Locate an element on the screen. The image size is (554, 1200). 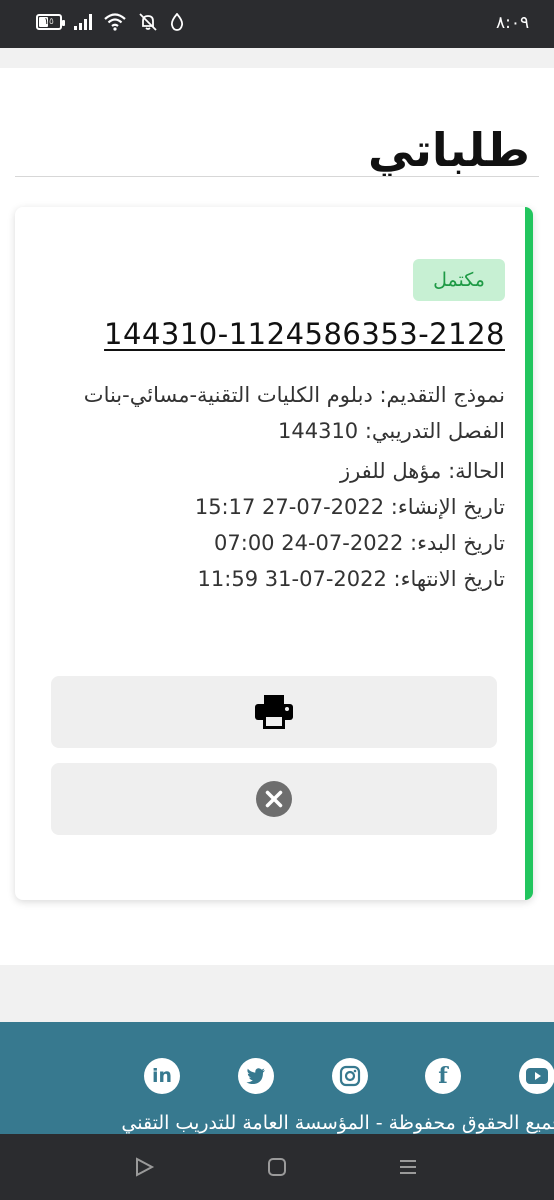
recents-menu-icon is located at coordinates (408, 1167).